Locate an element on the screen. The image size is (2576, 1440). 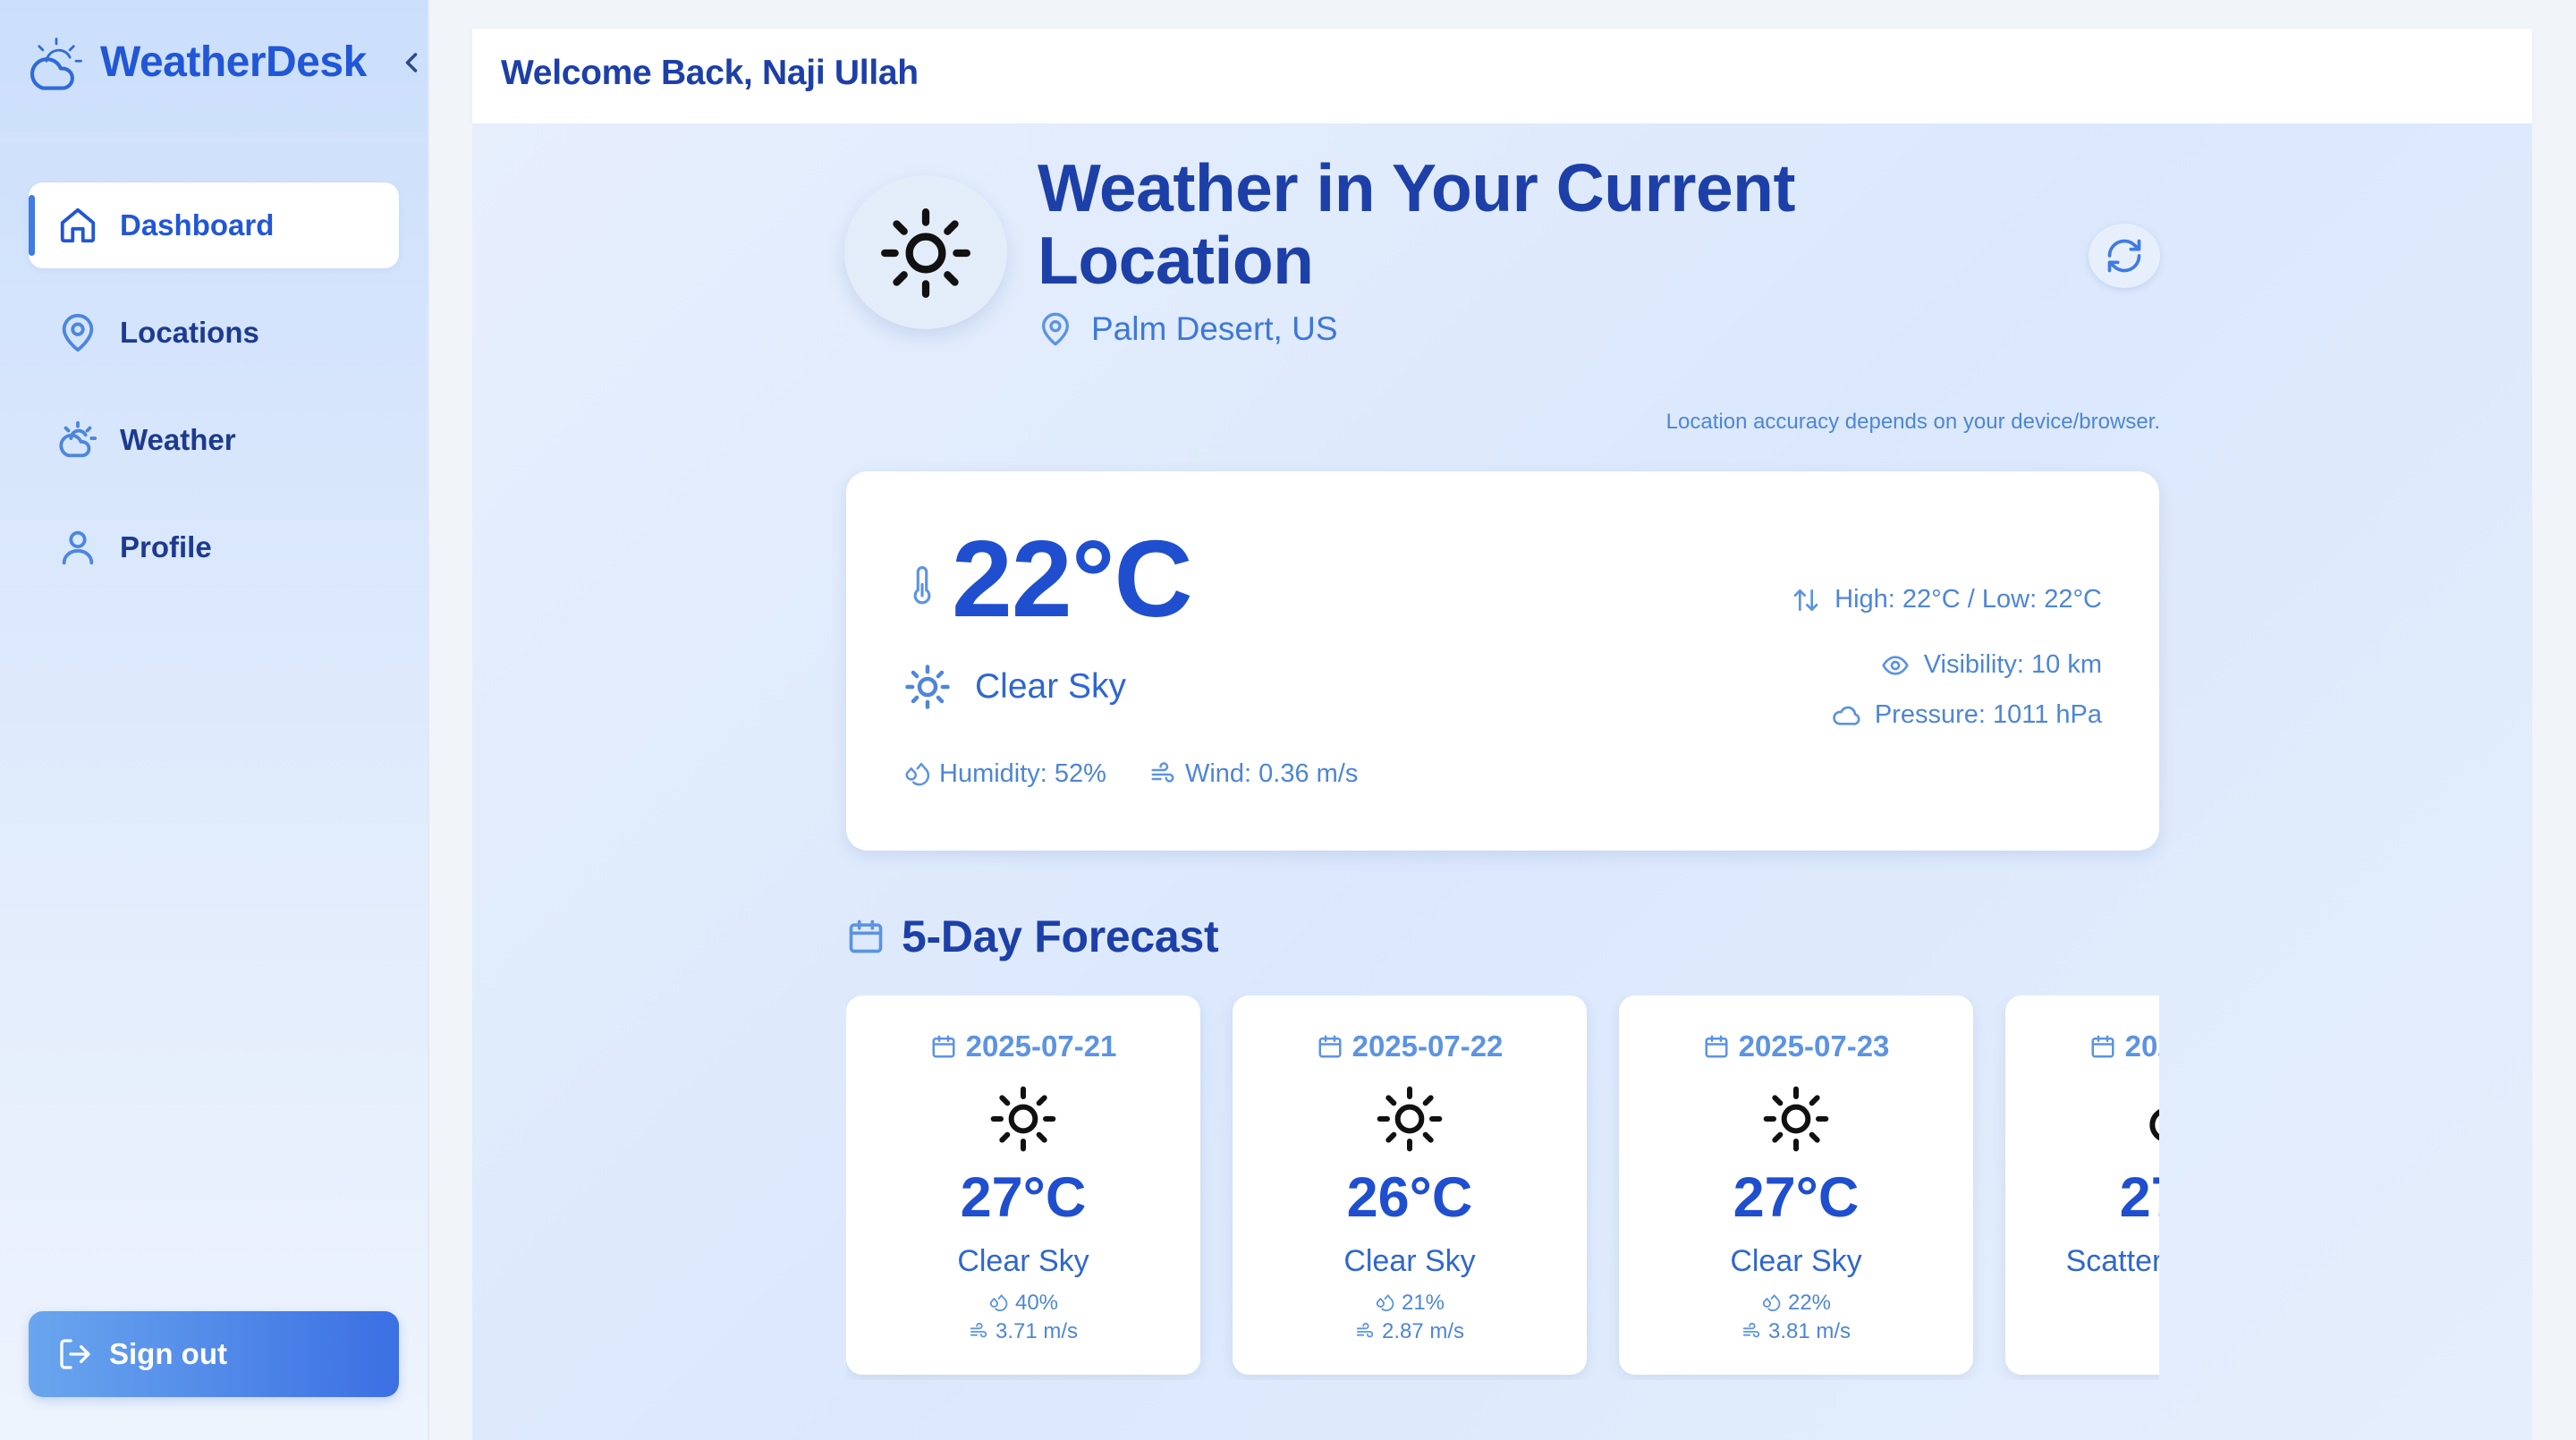
forecast-condition: Scattered Clouds is located at coordinates (2112, 1261).